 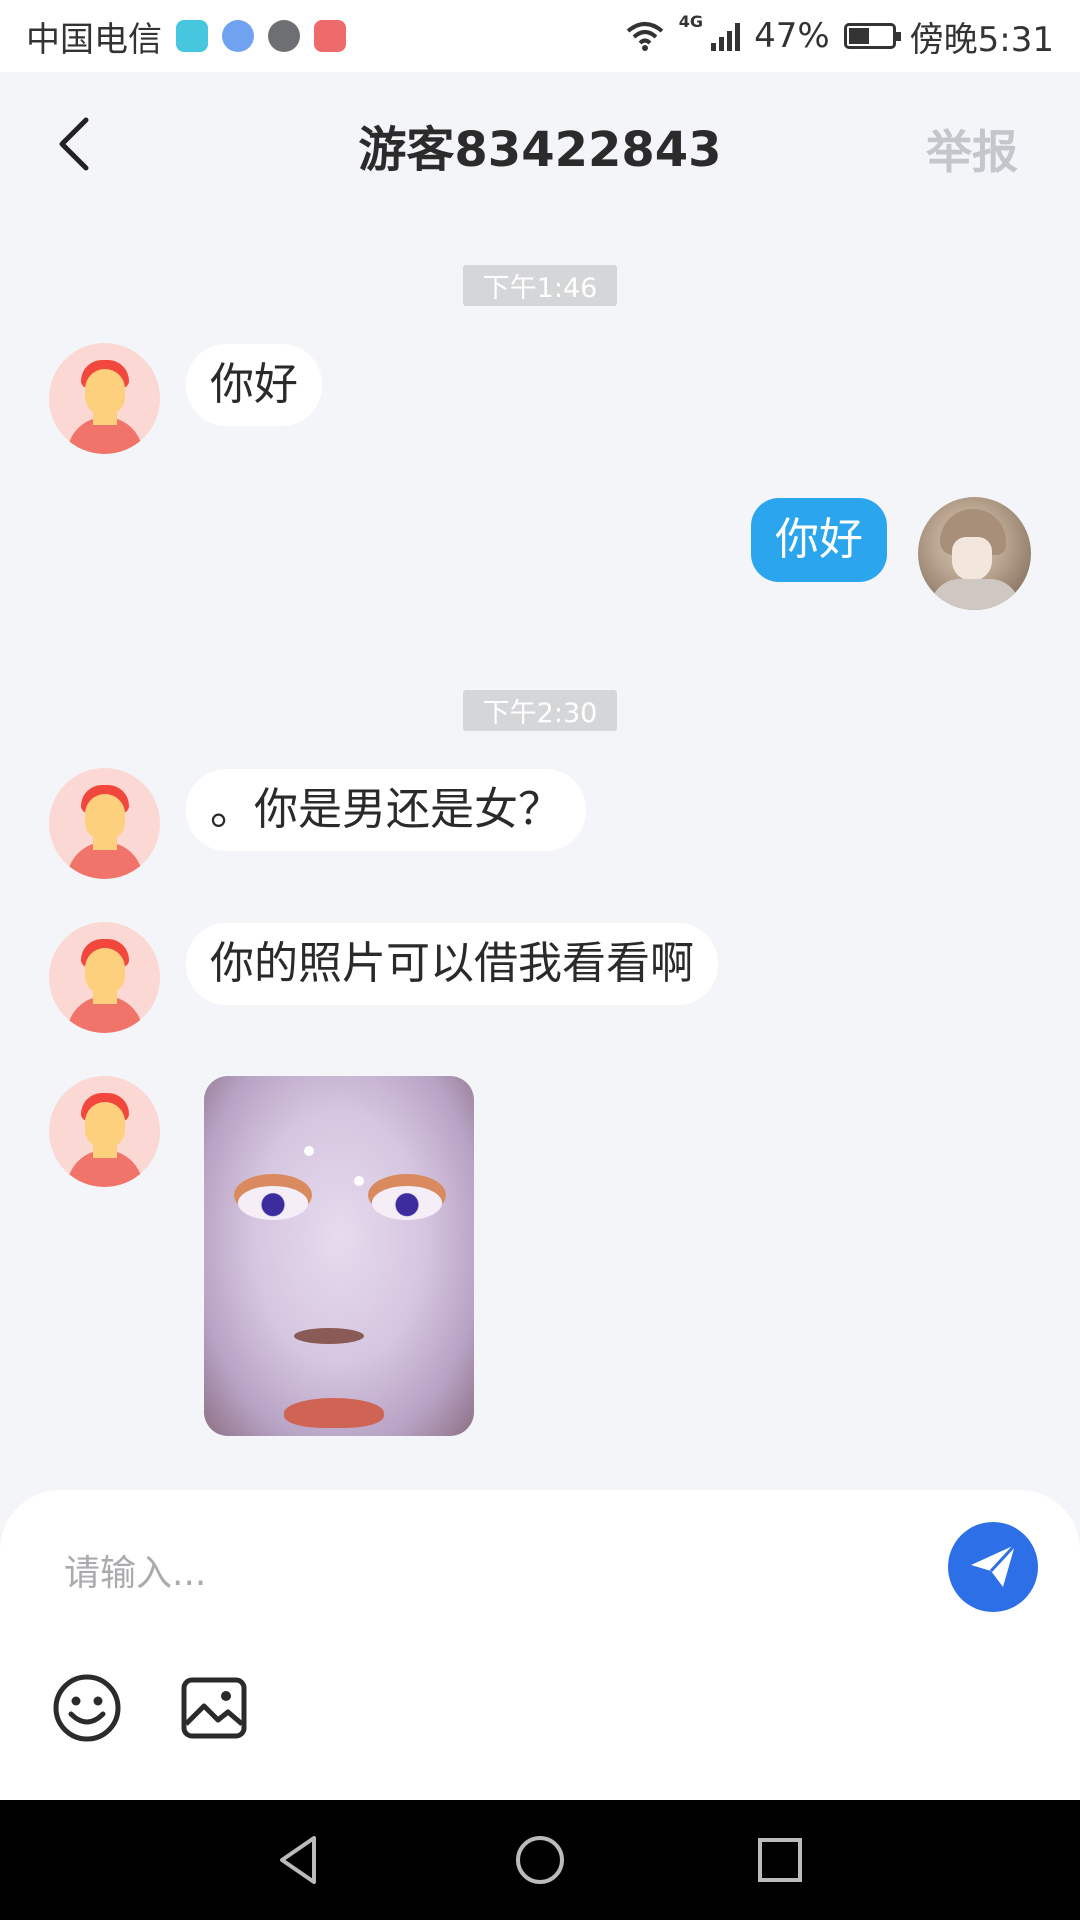 What do you see at coordinates (691, 21) in the screenshot?
I see `network-type: 4G` at bounding box center [691, 21].